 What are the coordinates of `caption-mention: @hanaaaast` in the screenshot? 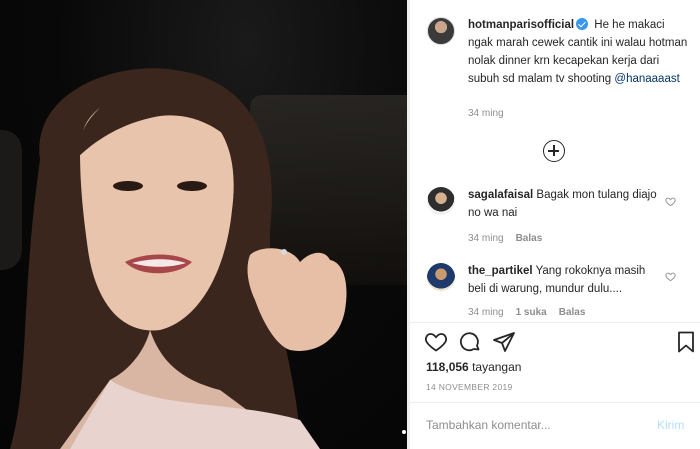 It's located at (646, 79).